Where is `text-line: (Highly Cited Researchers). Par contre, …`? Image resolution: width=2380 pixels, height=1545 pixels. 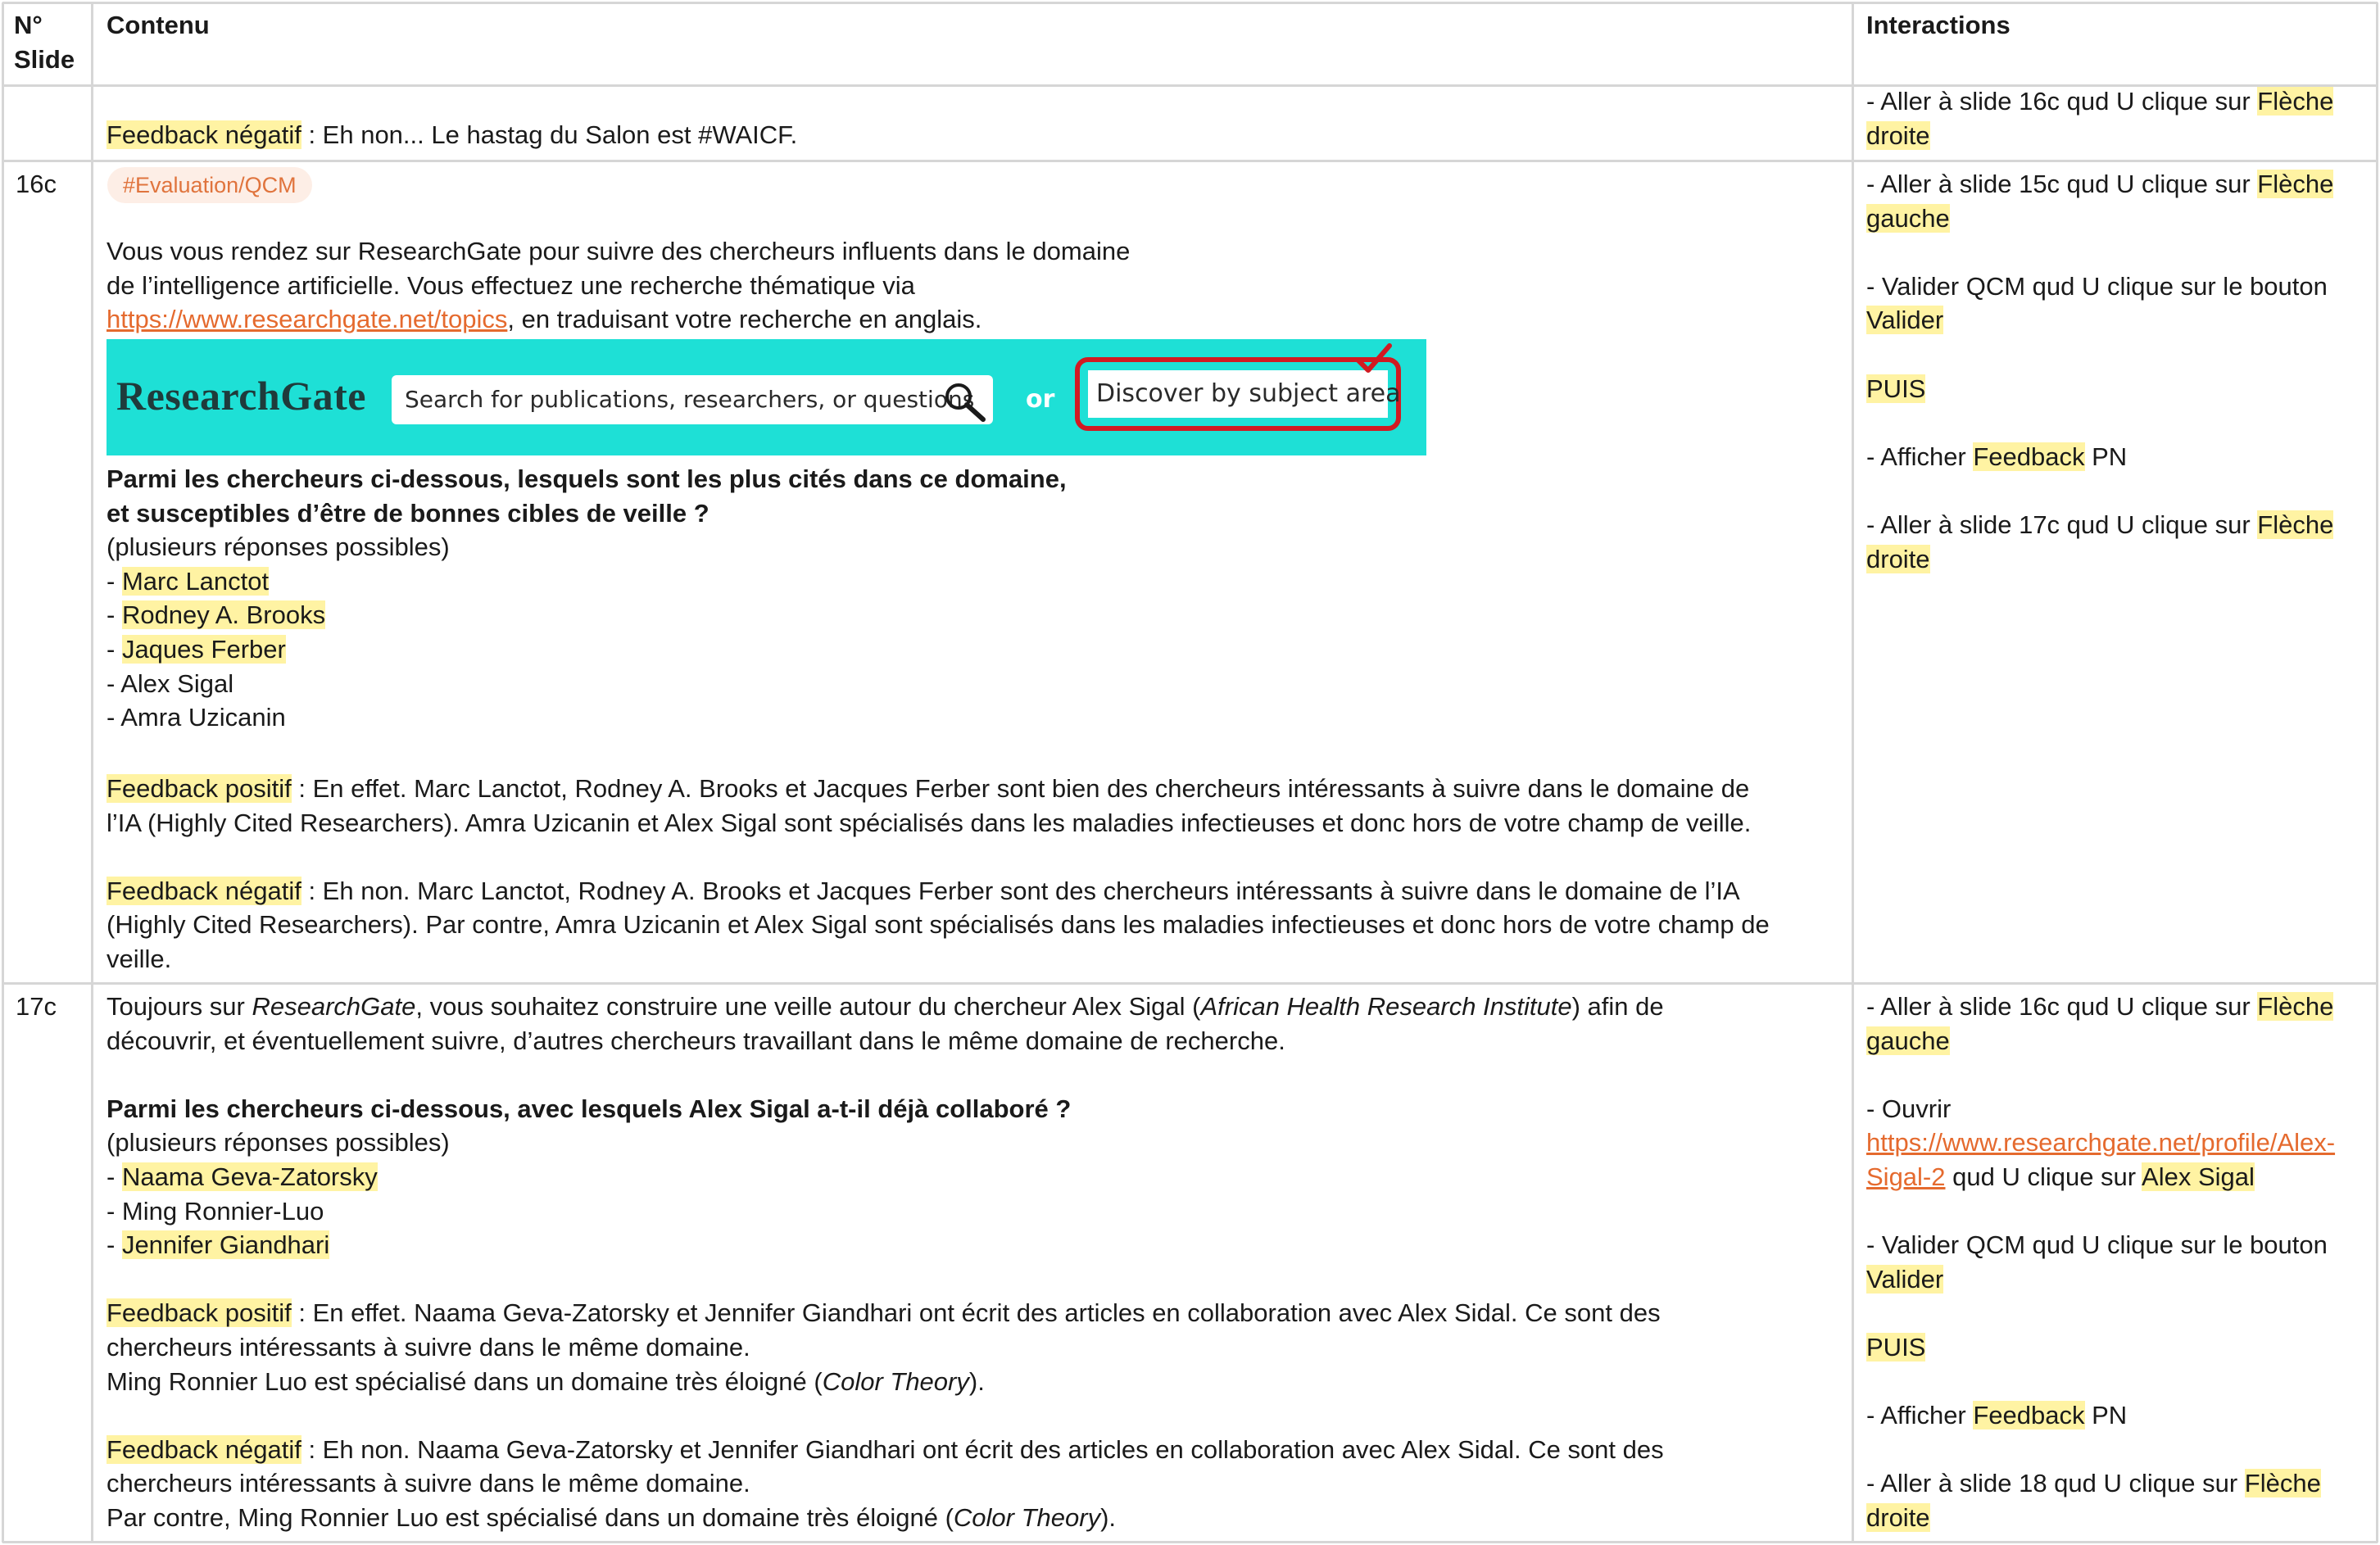 text-line: (Highly Cited Researchers). Par contre, … is located at coordinates (938, 925).